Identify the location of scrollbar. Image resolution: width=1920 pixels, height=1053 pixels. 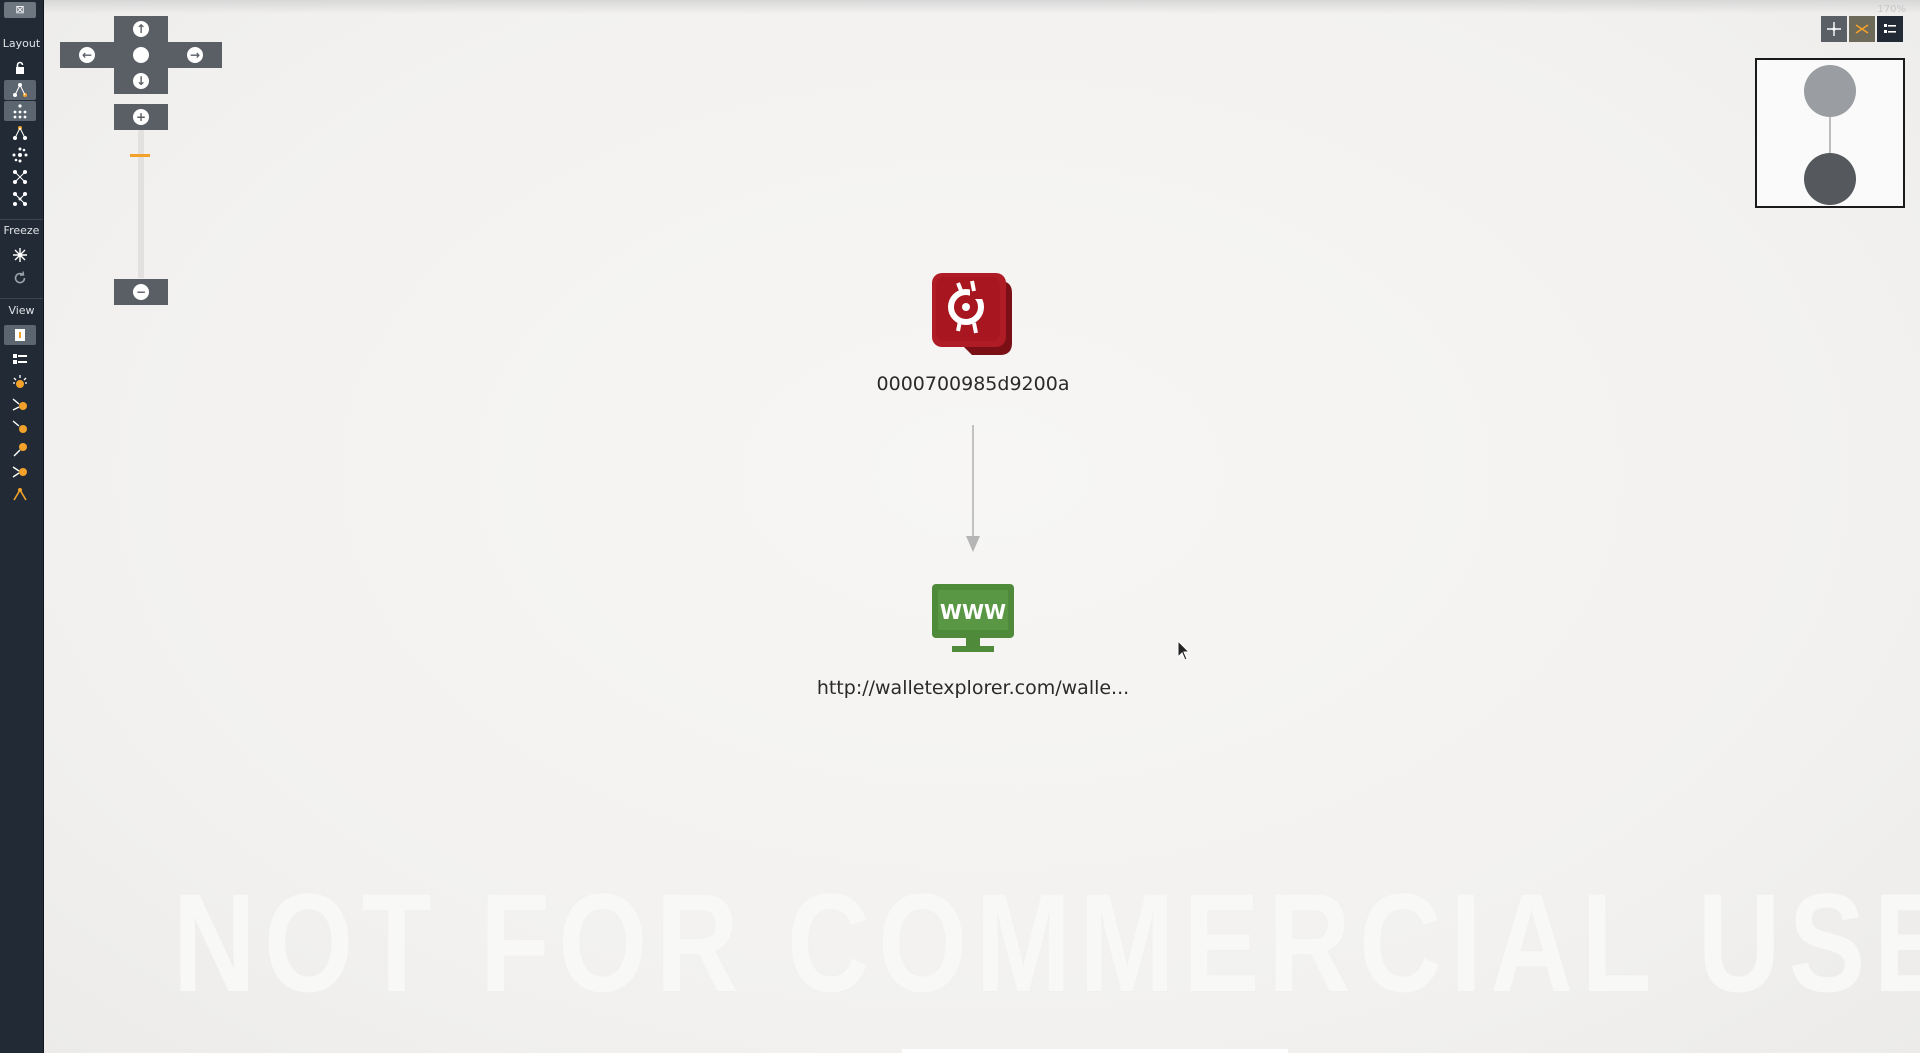
(1095, 1051).